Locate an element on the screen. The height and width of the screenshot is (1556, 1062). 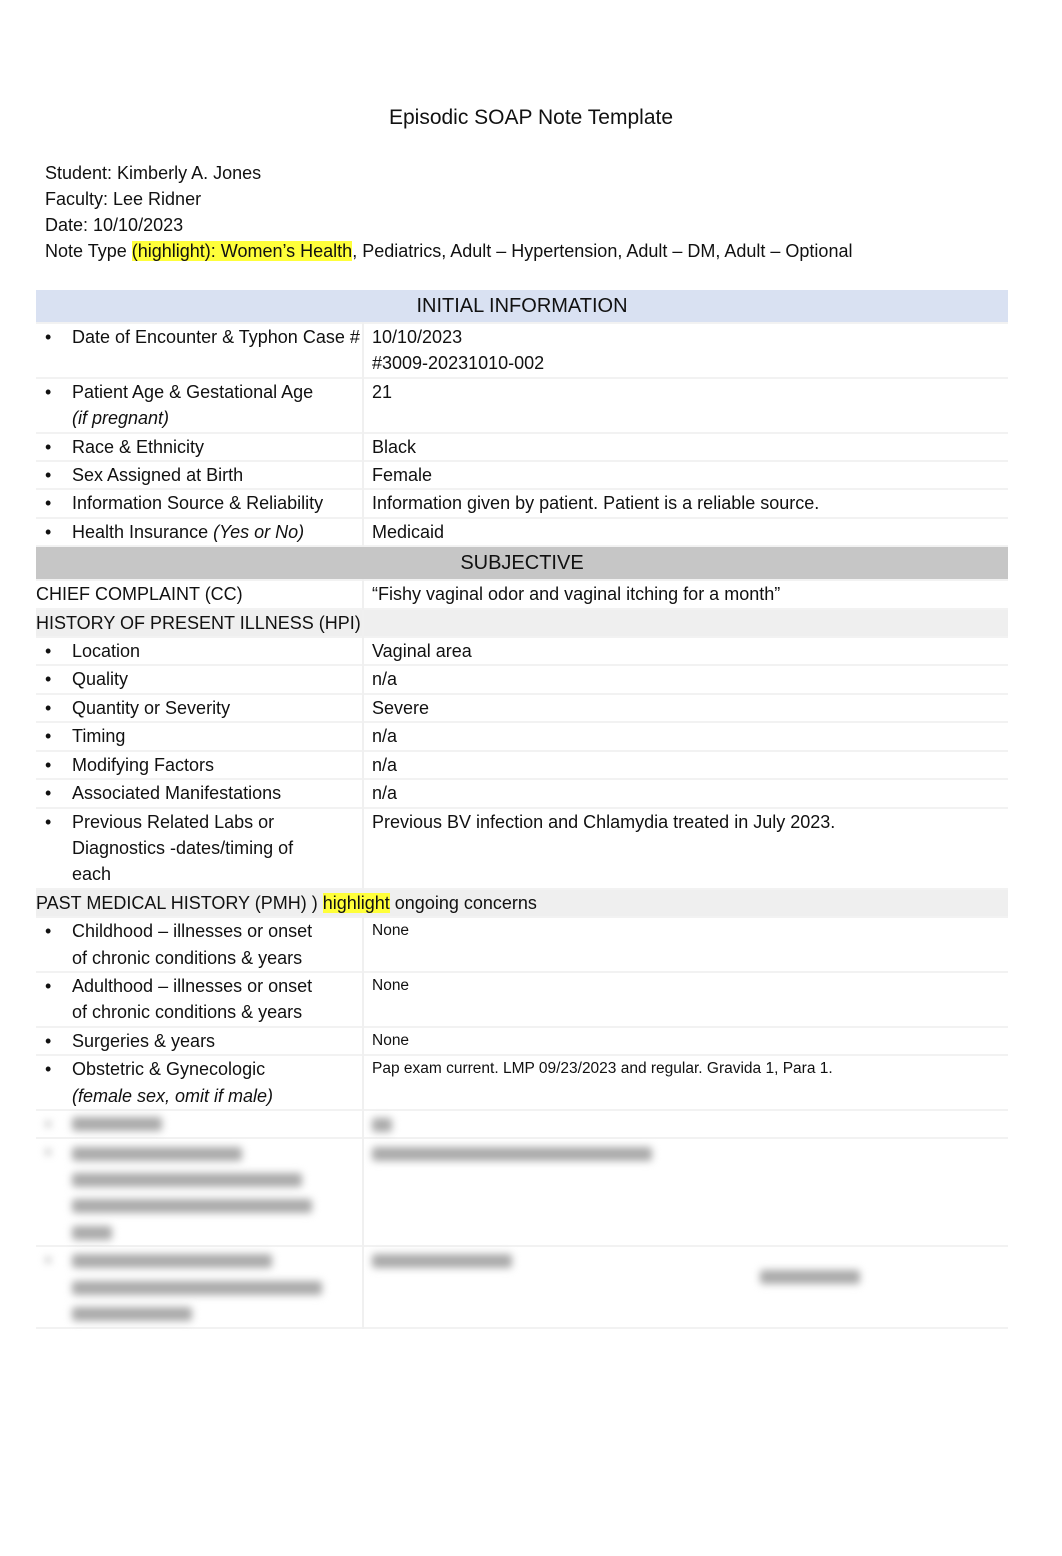
row-value: Black is located at coordinates (394, 446).